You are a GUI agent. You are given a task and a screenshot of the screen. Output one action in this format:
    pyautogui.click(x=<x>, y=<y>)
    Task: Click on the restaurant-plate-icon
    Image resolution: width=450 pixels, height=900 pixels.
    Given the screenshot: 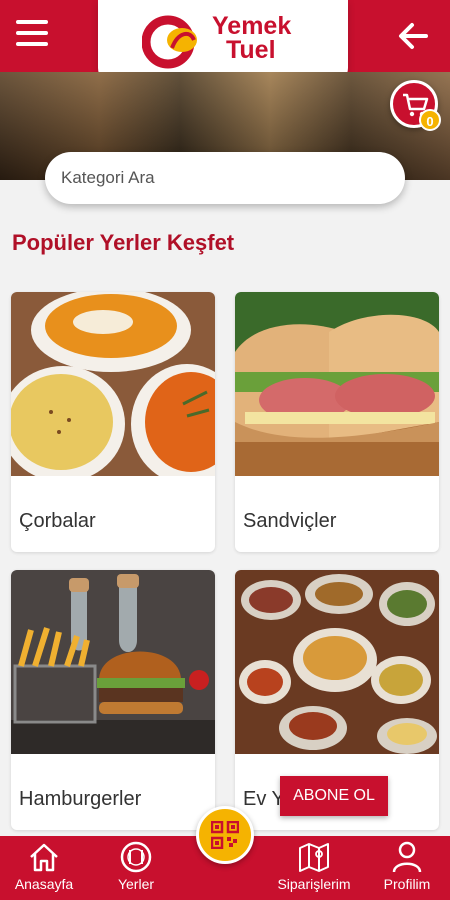 What is the action you would take?
    pyautogui.click(x=136, y=857)
    